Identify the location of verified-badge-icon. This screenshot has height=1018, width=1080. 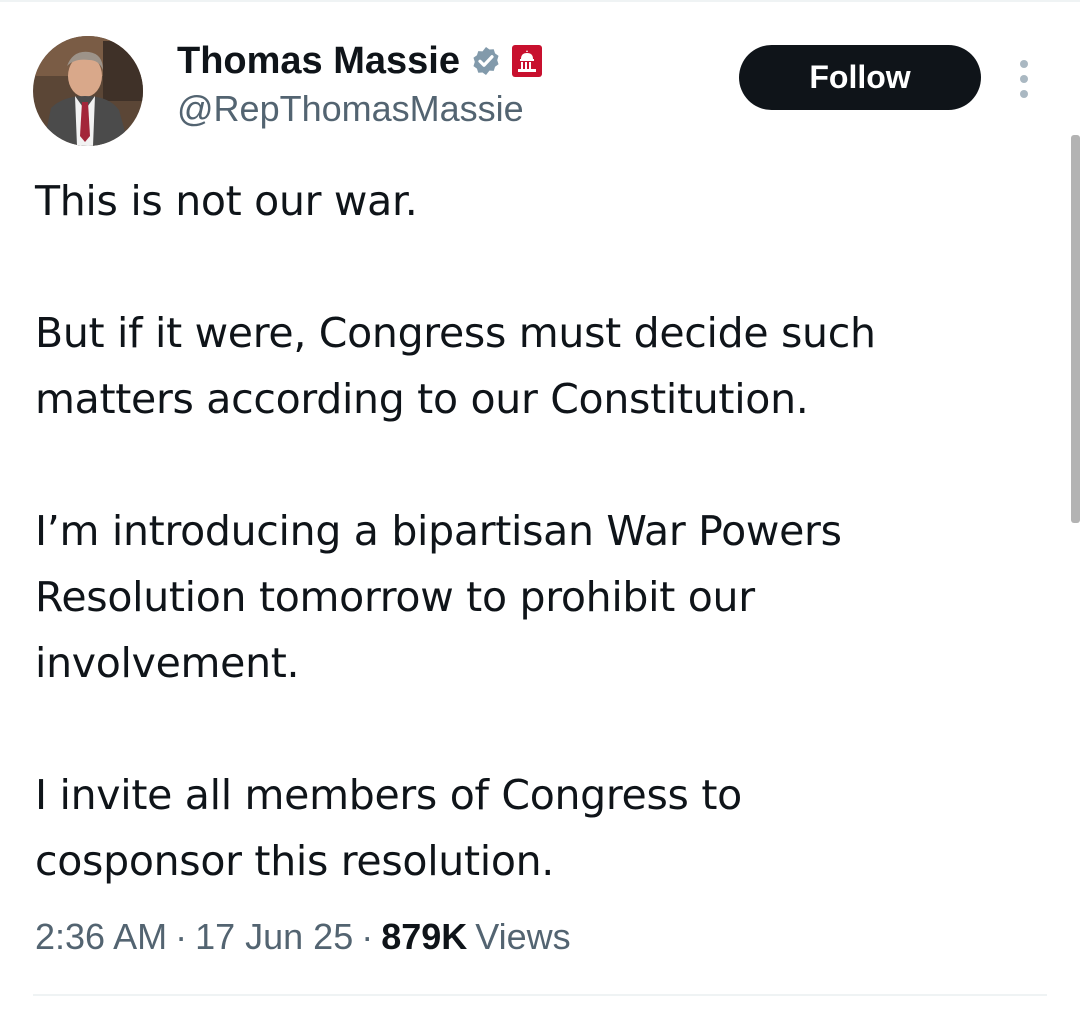
(486, 61).